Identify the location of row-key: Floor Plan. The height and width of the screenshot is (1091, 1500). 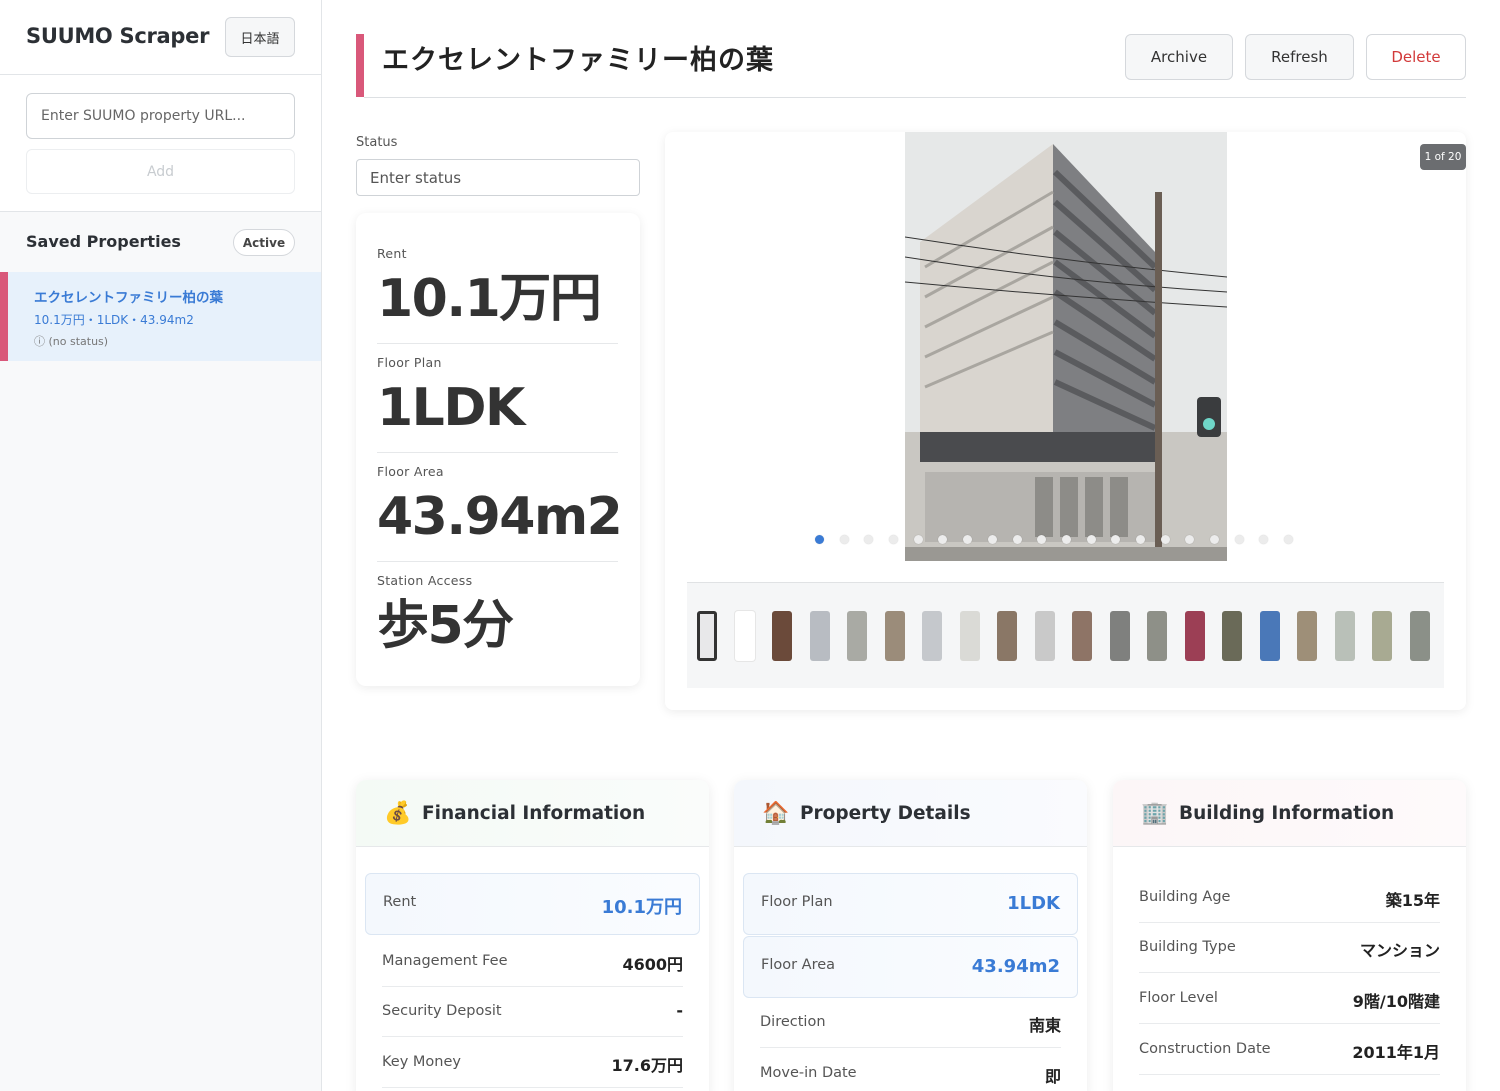
(797, 902).